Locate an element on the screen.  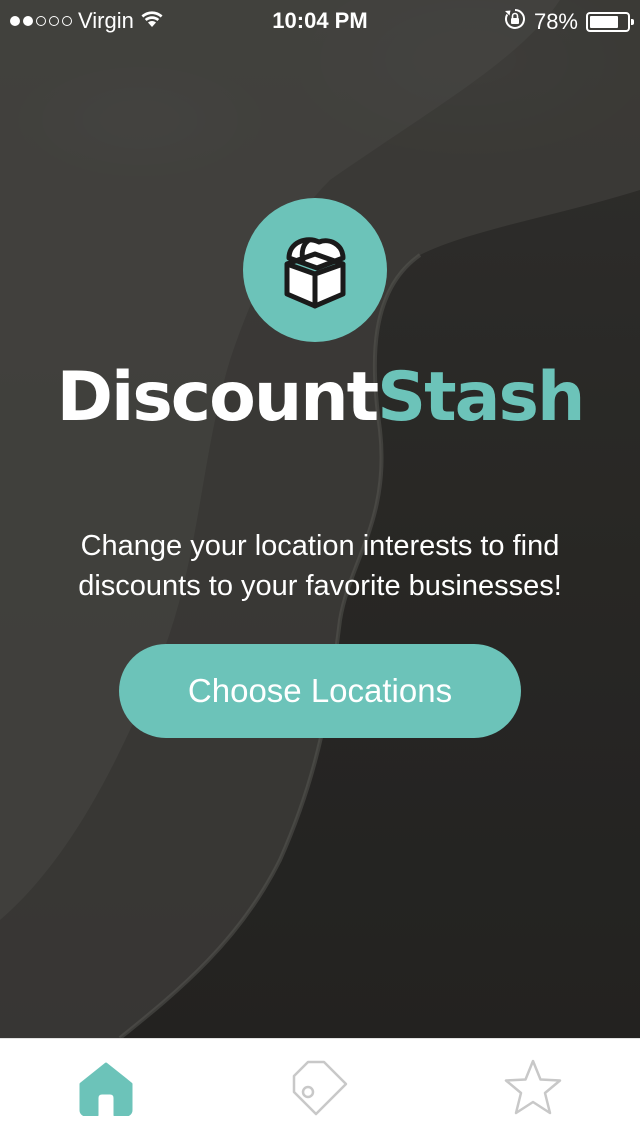
tagline-line-2: discounts to your favorite businesses! is located at coordinates (320, 586).